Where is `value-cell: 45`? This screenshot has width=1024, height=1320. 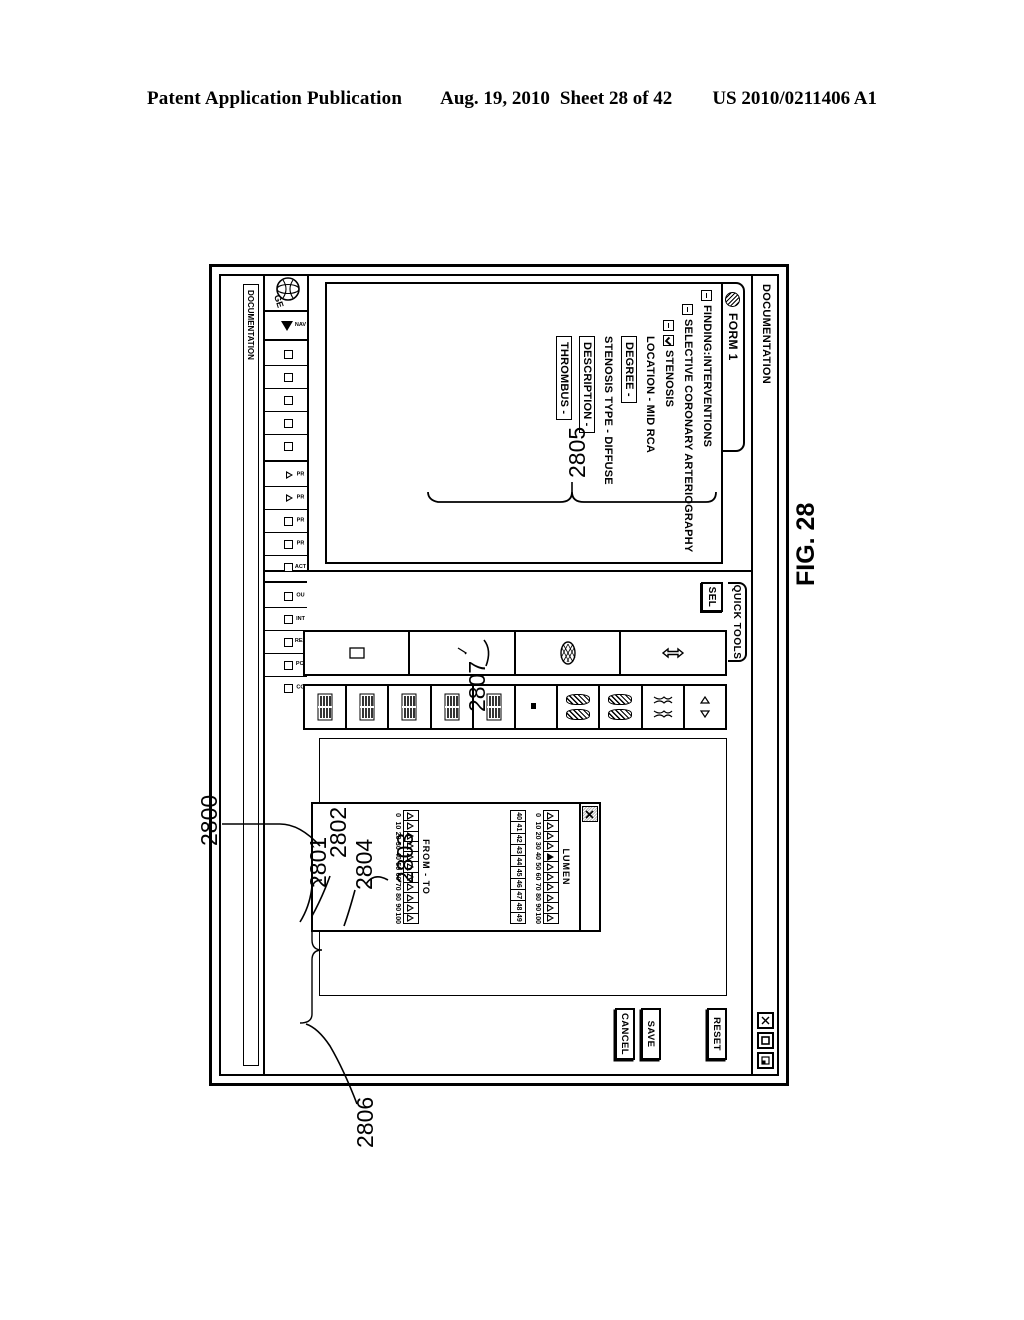 value-cell: 45 is located at coordinates (518, 873).